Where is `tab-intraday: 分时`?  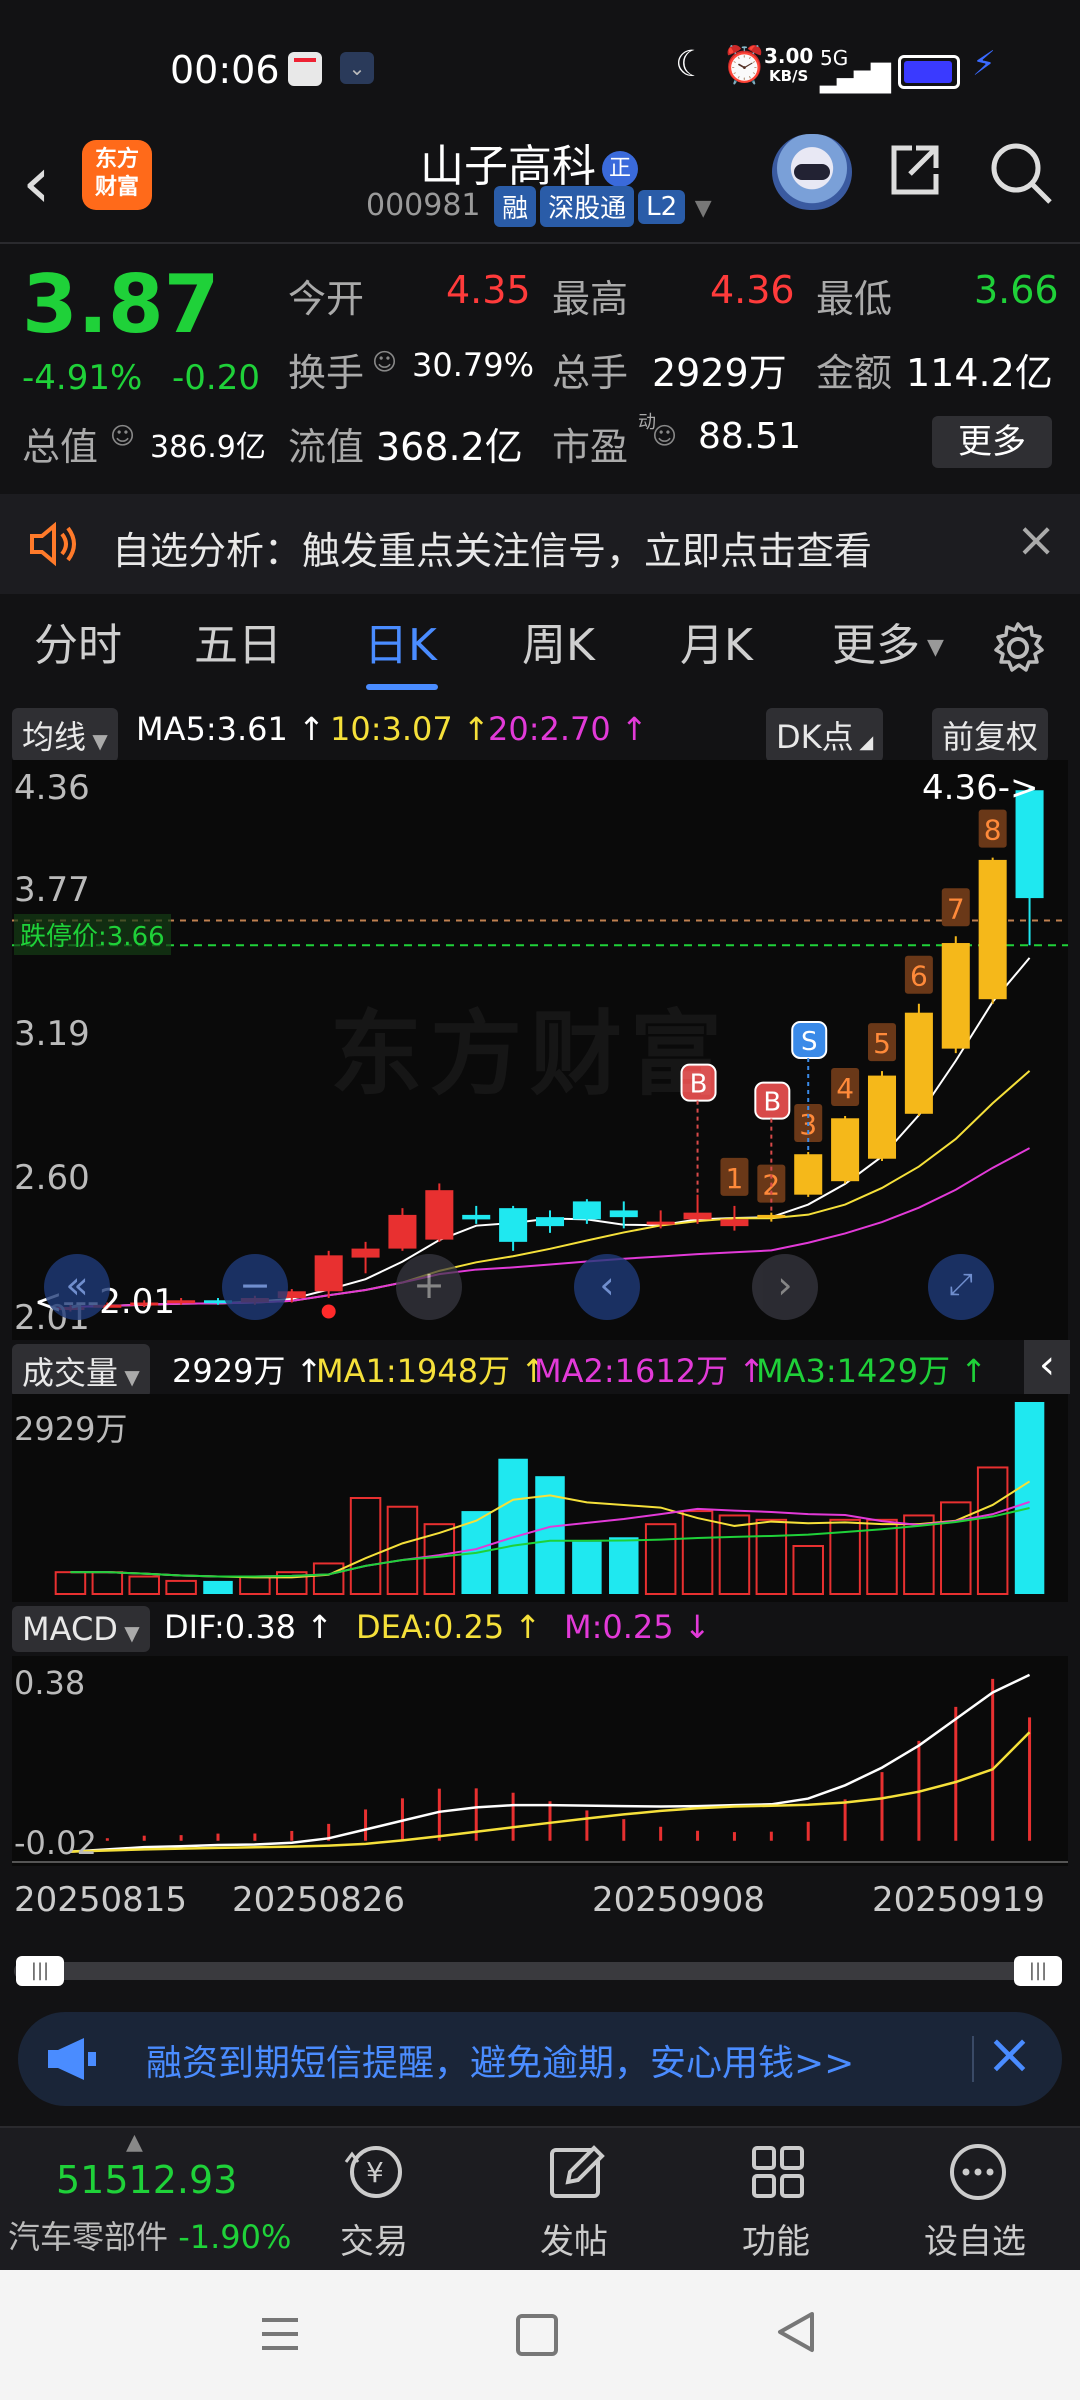
tab-intraday: 分时 is located at coordinates (78, 646).